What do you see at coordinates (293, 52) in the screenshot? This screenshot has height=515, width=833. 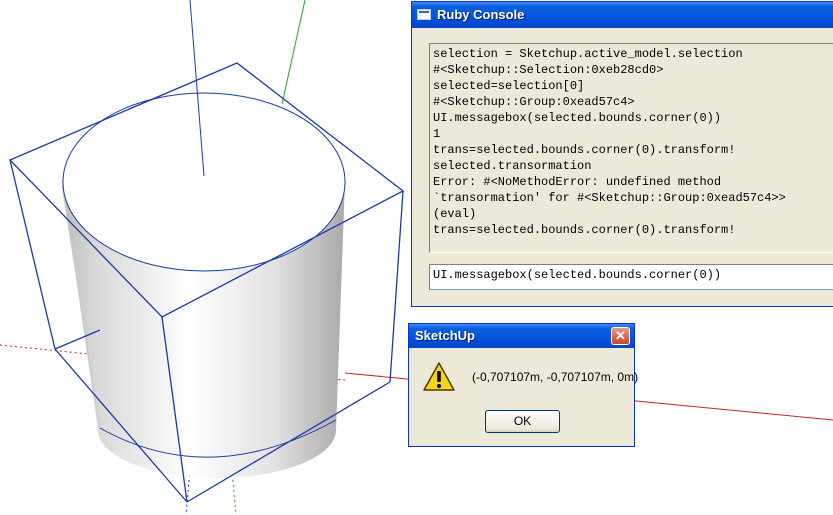 I see `green-axis` at bounding box center [293, 52].